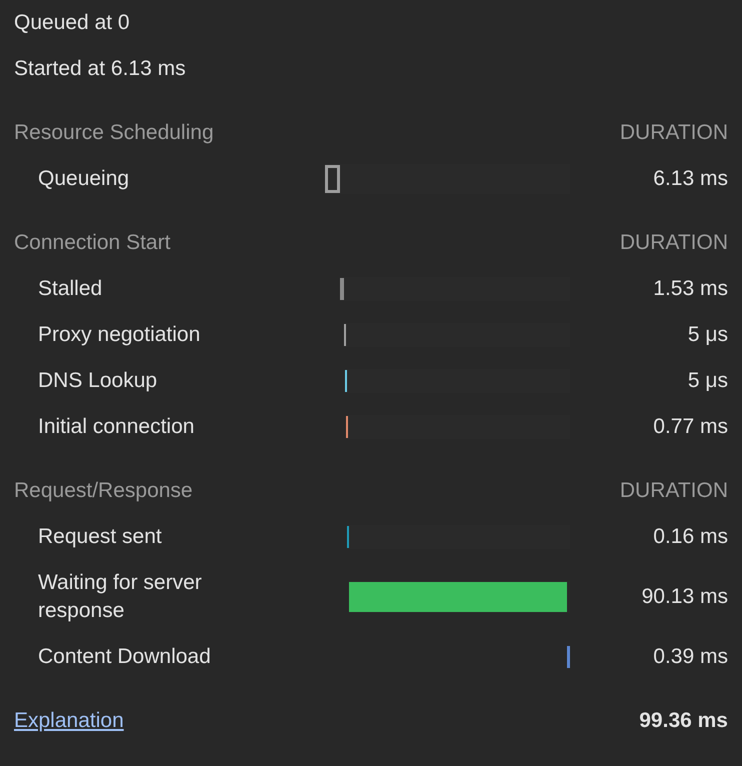  Describe the element at coordinates (70, 289) in the screenshot. I see `timing-label: Stalled` at that location.